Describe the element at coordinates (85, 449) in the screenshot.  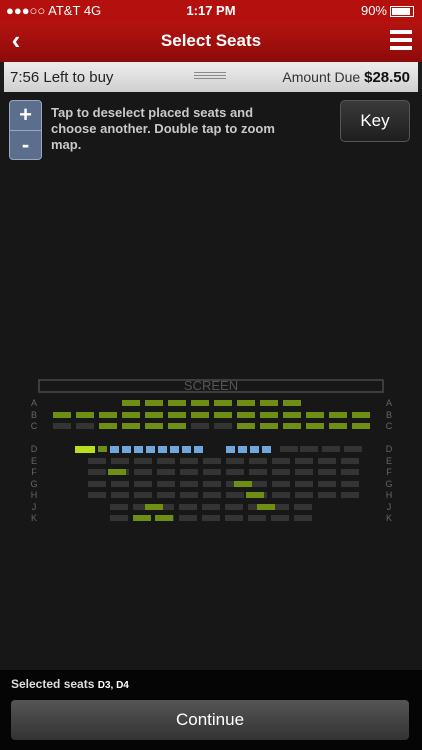
I see `seat-selected` at that location.